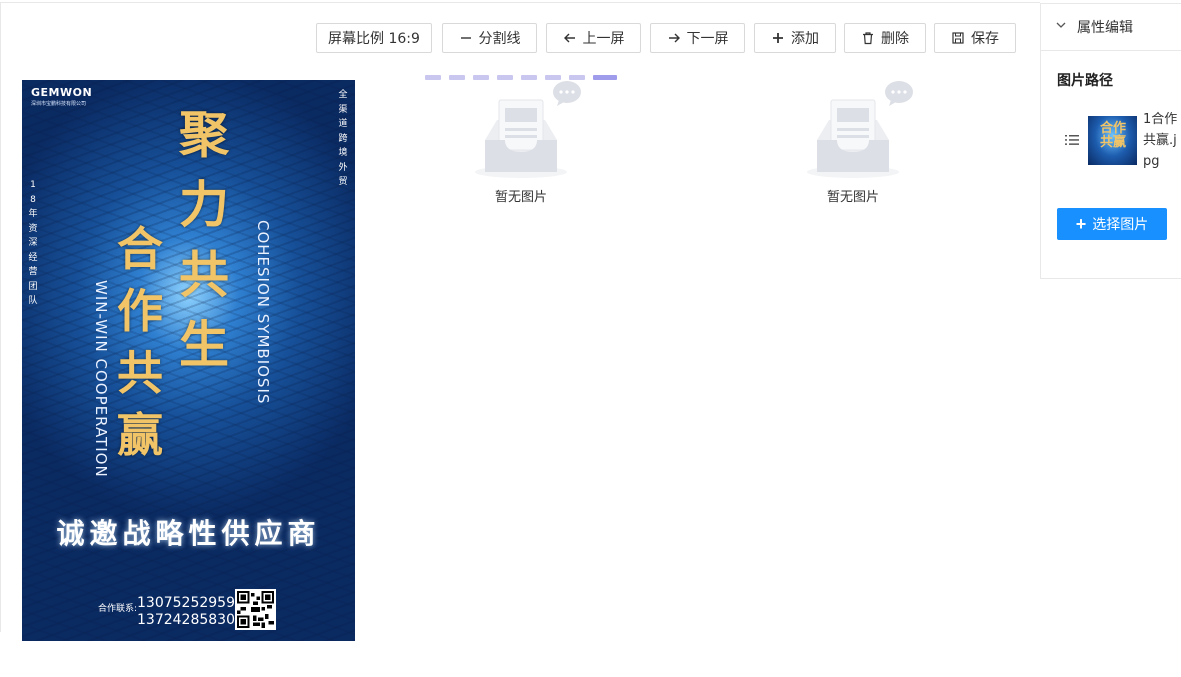 This screenshot has height=677, width=1181. What do you see at coordinates (868, 38) in the screenshot?
I see `trash-icon` at bounding box center [868, 38].